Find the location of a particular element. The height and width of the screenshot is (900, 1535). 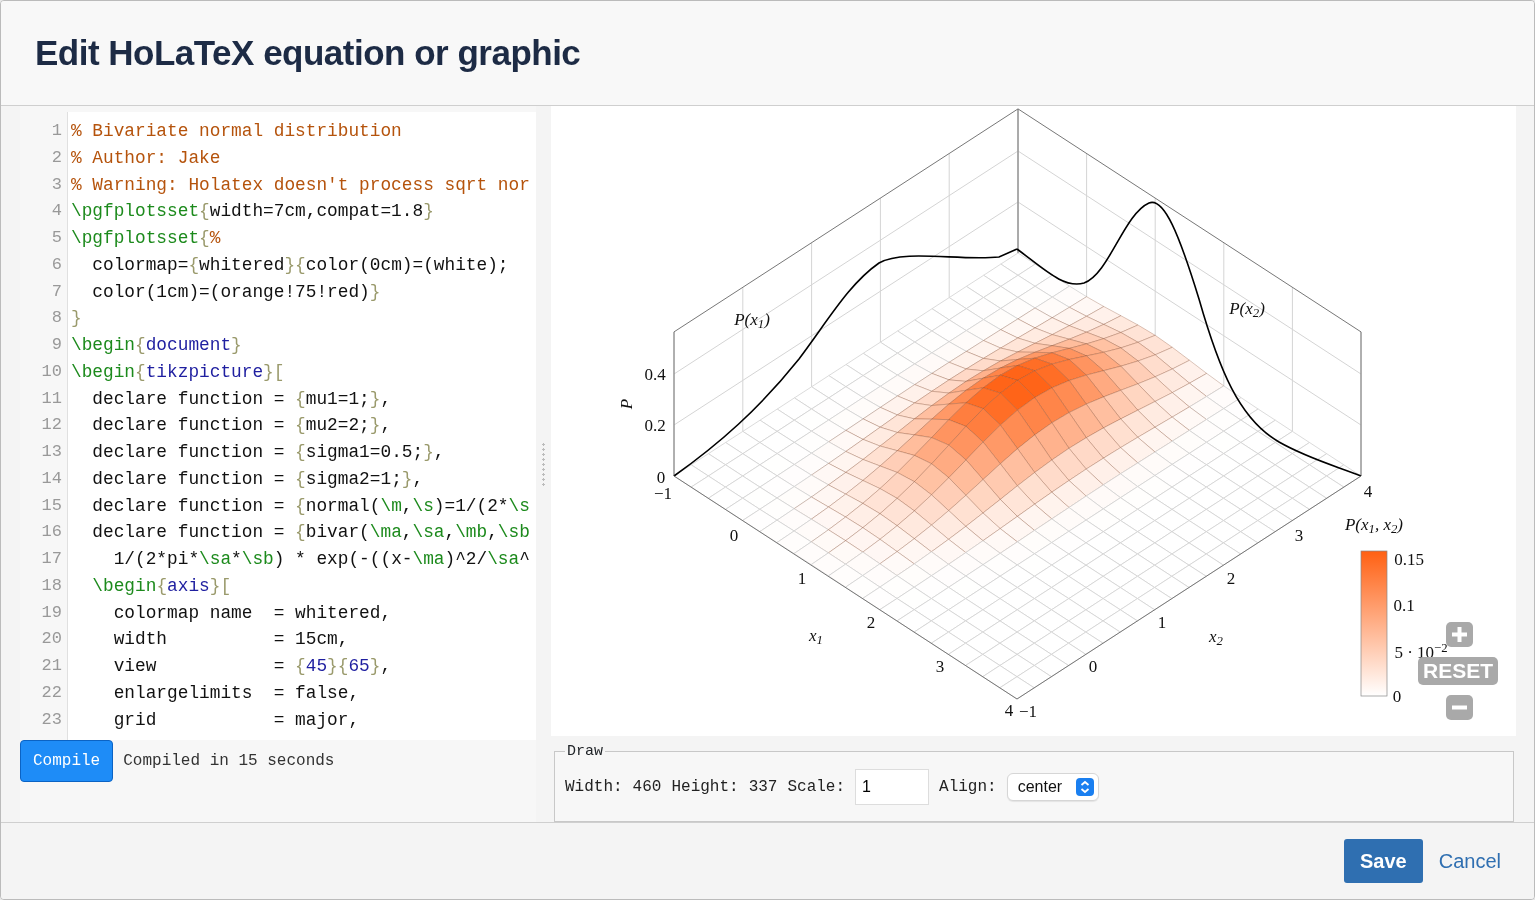

axis-label: x$_{1}$ is located at coordinates (816, 635).